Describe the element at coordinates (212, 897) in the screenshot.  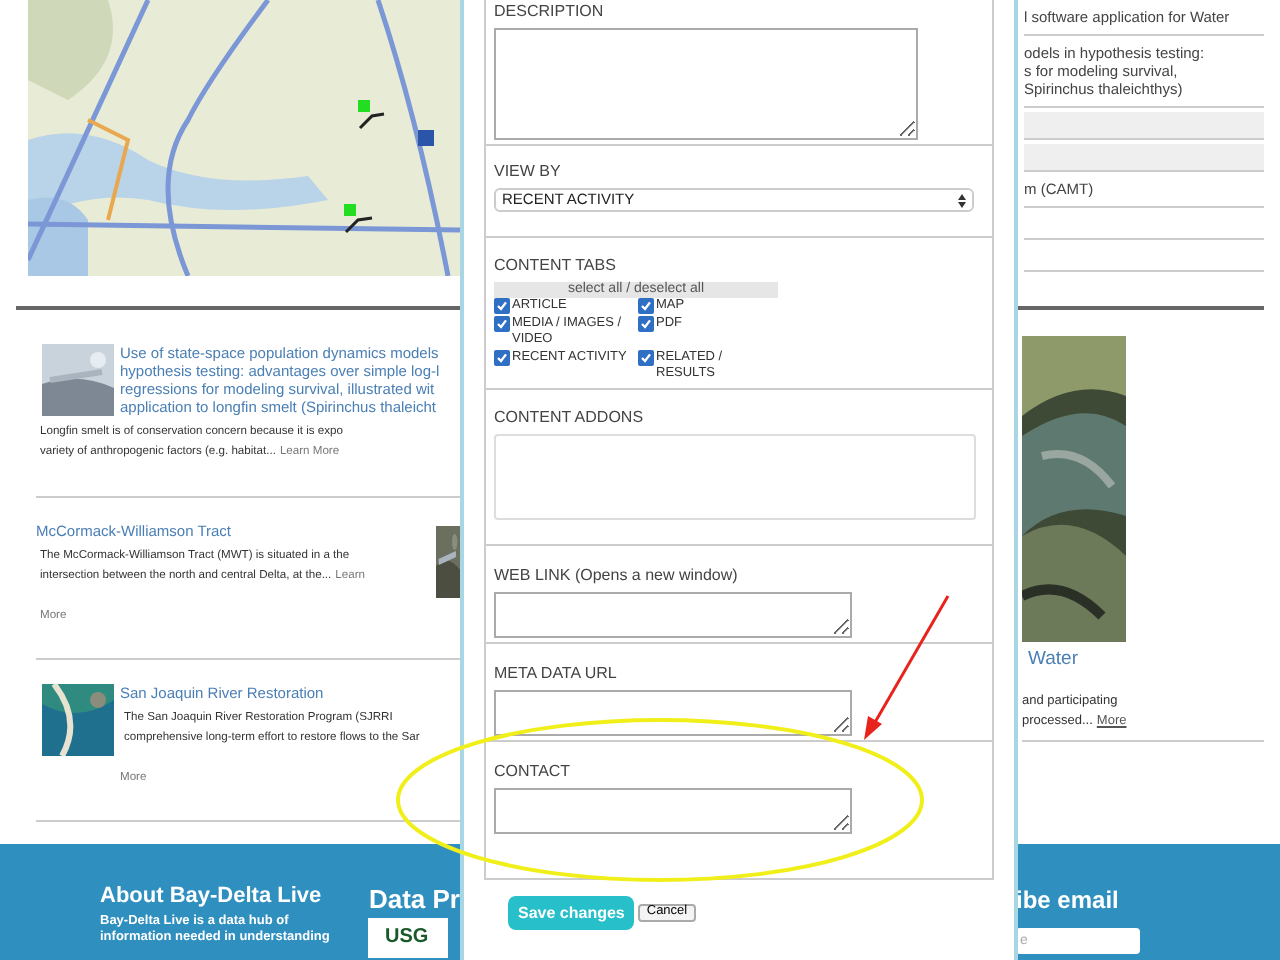
I see `footer-heading: About Bay-Delta Live` at that location.